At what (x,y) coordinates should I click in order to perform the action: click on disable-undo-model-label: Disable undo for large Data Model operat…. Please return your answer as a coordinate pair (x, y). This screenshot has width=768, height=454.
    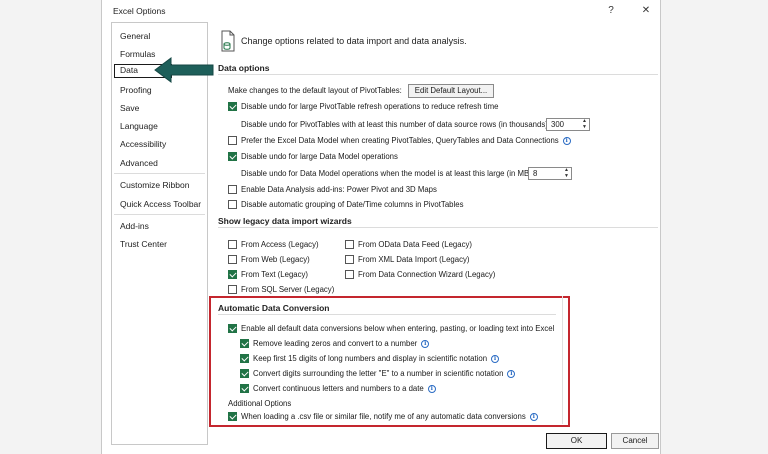
    Looking at the image, I should click on (319, 156).